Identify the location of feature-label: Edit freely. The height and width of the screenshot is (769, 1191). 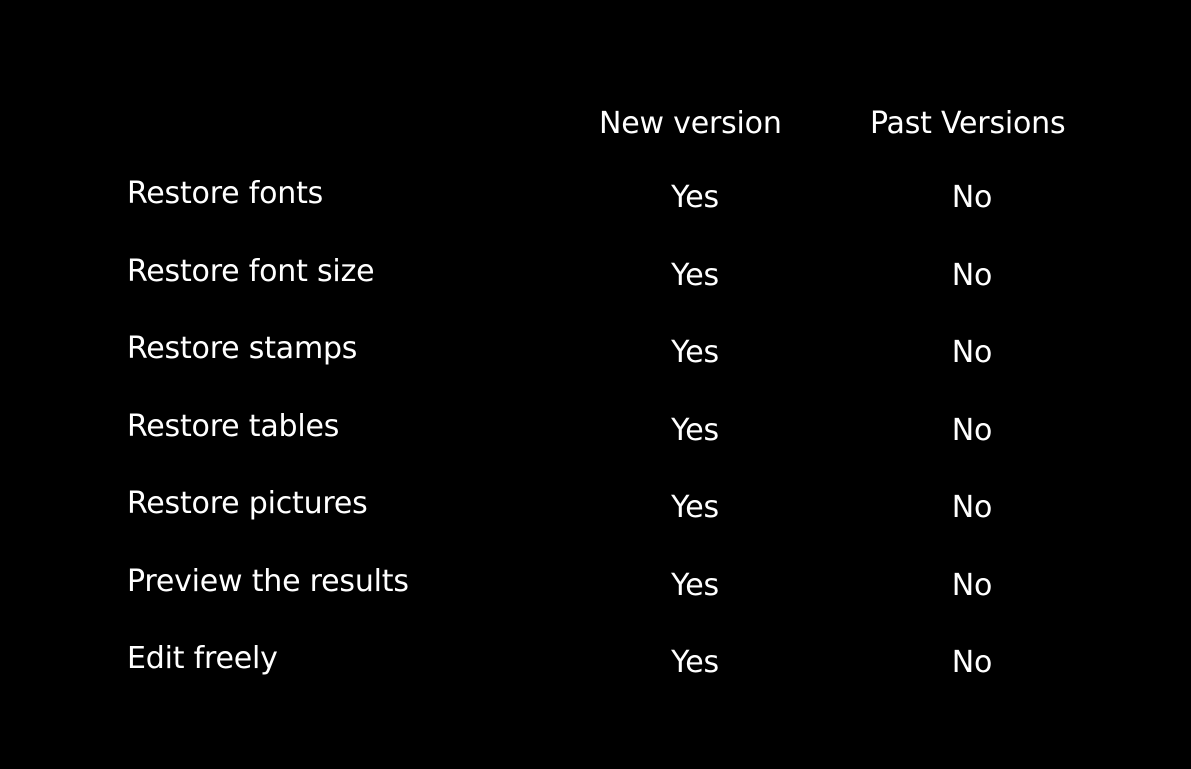
(202, 658).